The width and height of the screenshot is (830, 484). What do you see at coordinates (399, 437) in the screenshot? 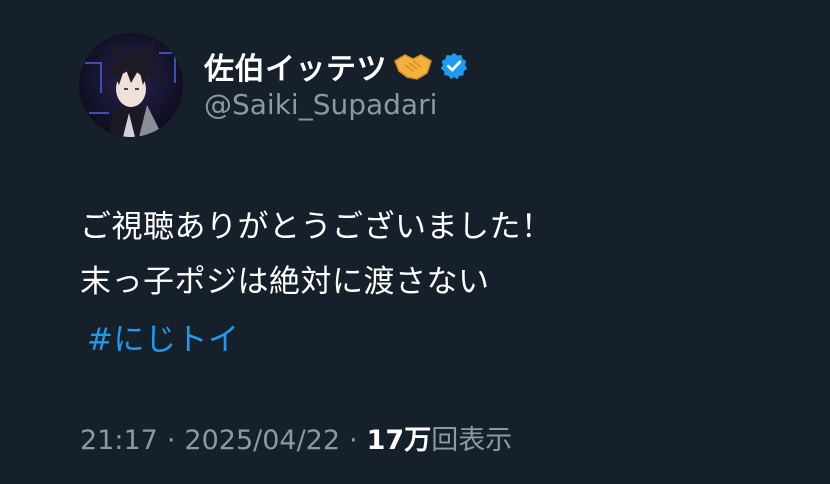
I see `views-count: 17万` at bounding box center [399, 437].